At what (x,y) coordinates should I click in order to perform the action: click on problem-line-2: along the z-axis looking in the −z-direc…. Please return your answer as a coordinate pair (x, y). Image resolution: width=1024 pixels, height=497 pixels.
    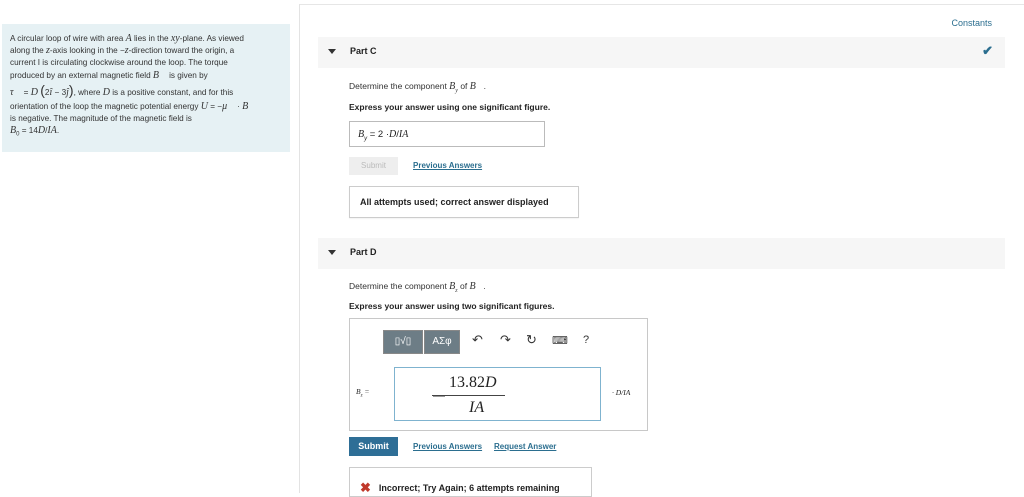
    Looking at the image, I should click on (122, 51).